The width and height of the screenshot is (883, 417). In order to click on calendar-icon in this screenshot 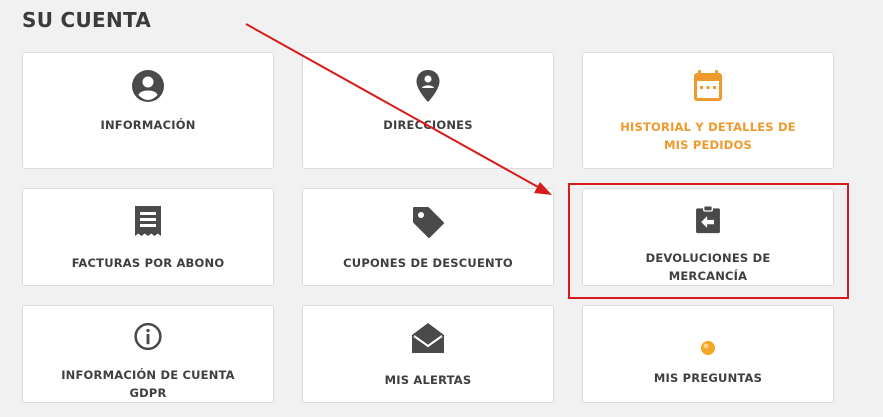, I will do `click(708, 85)`.